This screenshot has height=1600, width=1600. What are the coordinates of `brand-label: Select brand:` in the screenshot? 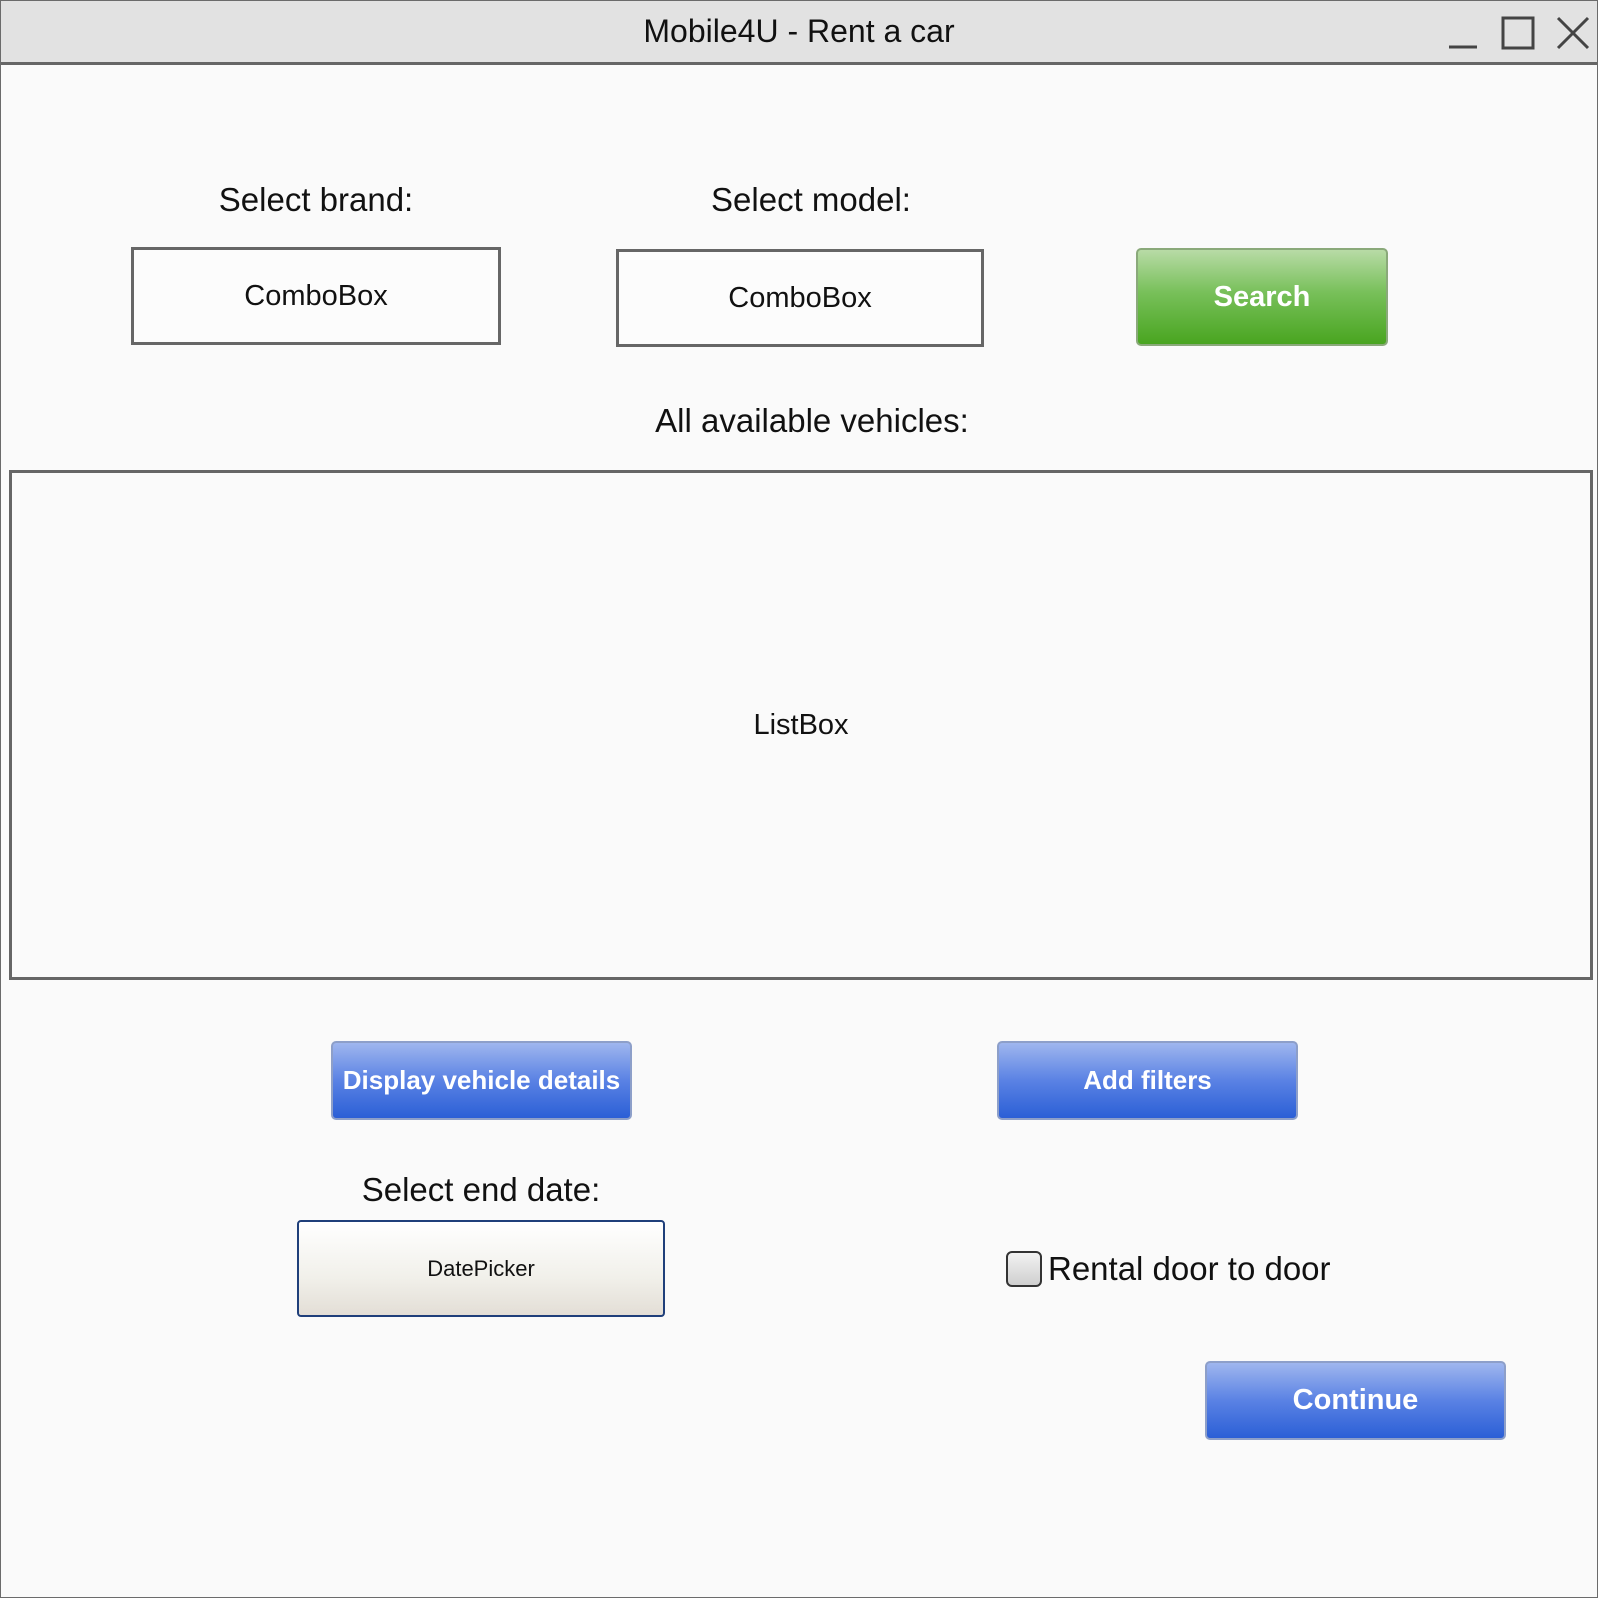 It's located at (316, 199).